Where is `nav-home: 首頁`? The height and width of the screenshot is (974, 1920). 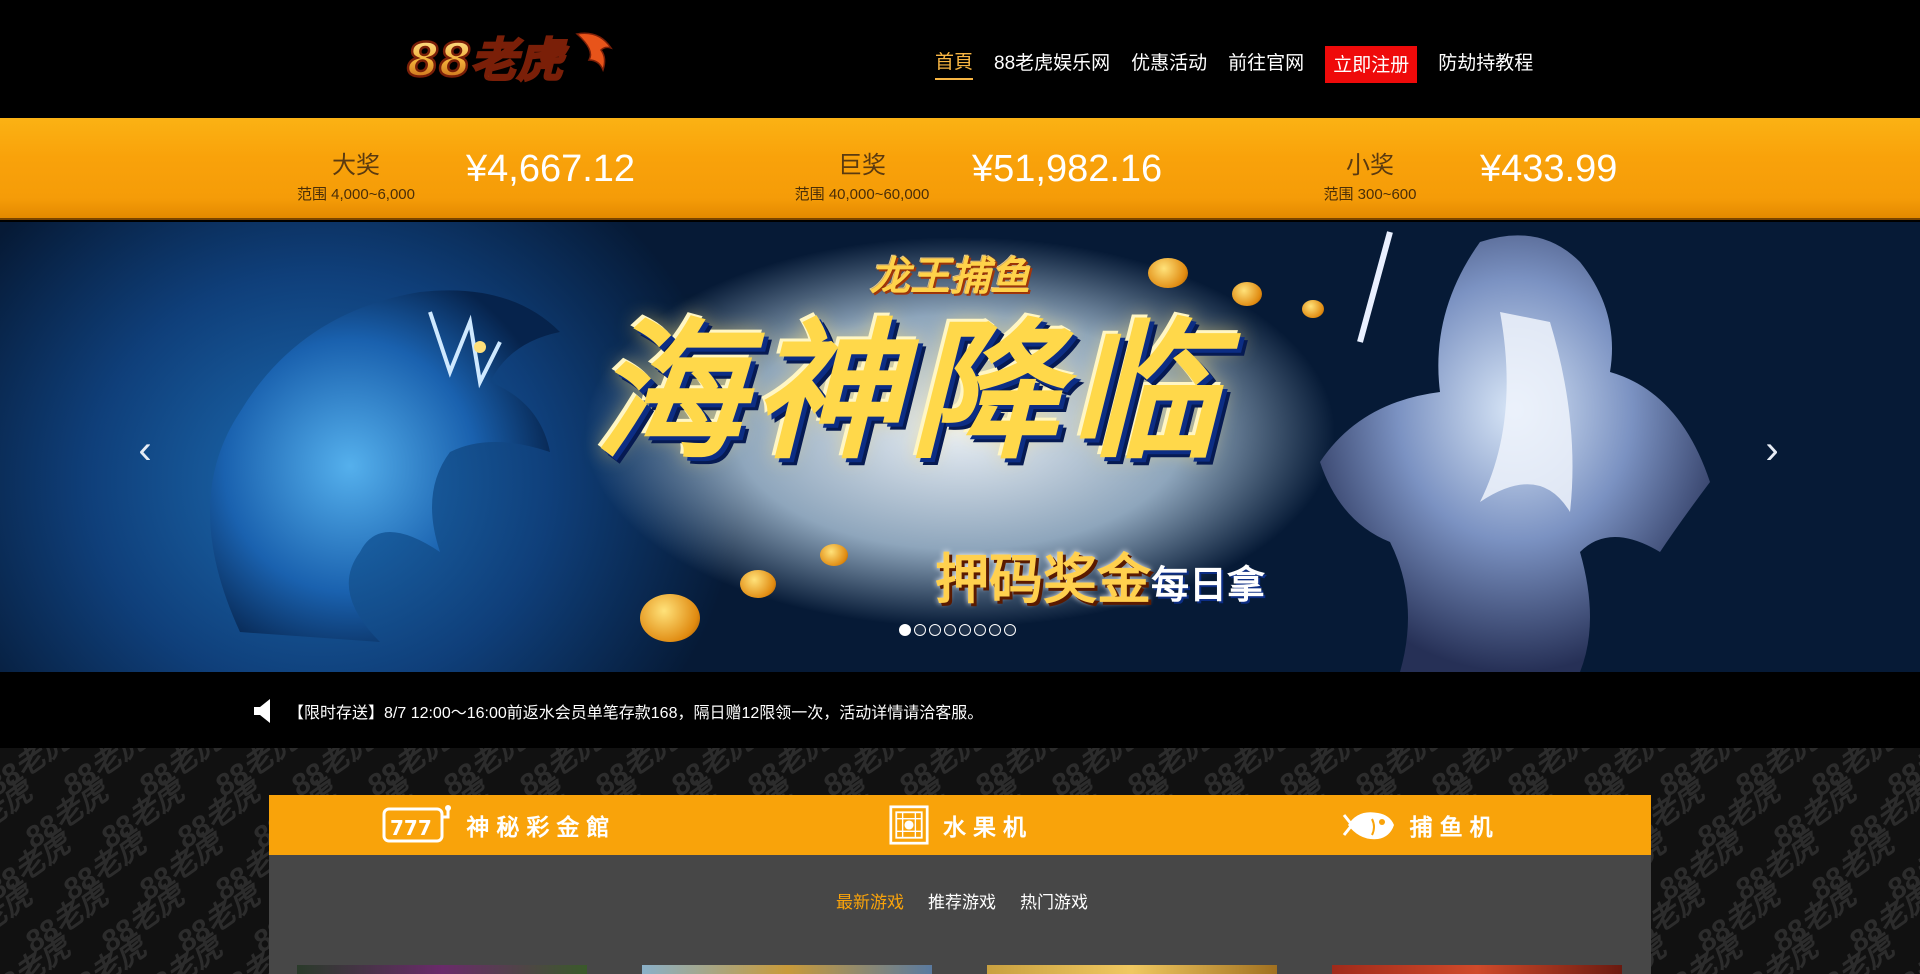
nav-home: 首頁 is located at coordinates (954, 63).